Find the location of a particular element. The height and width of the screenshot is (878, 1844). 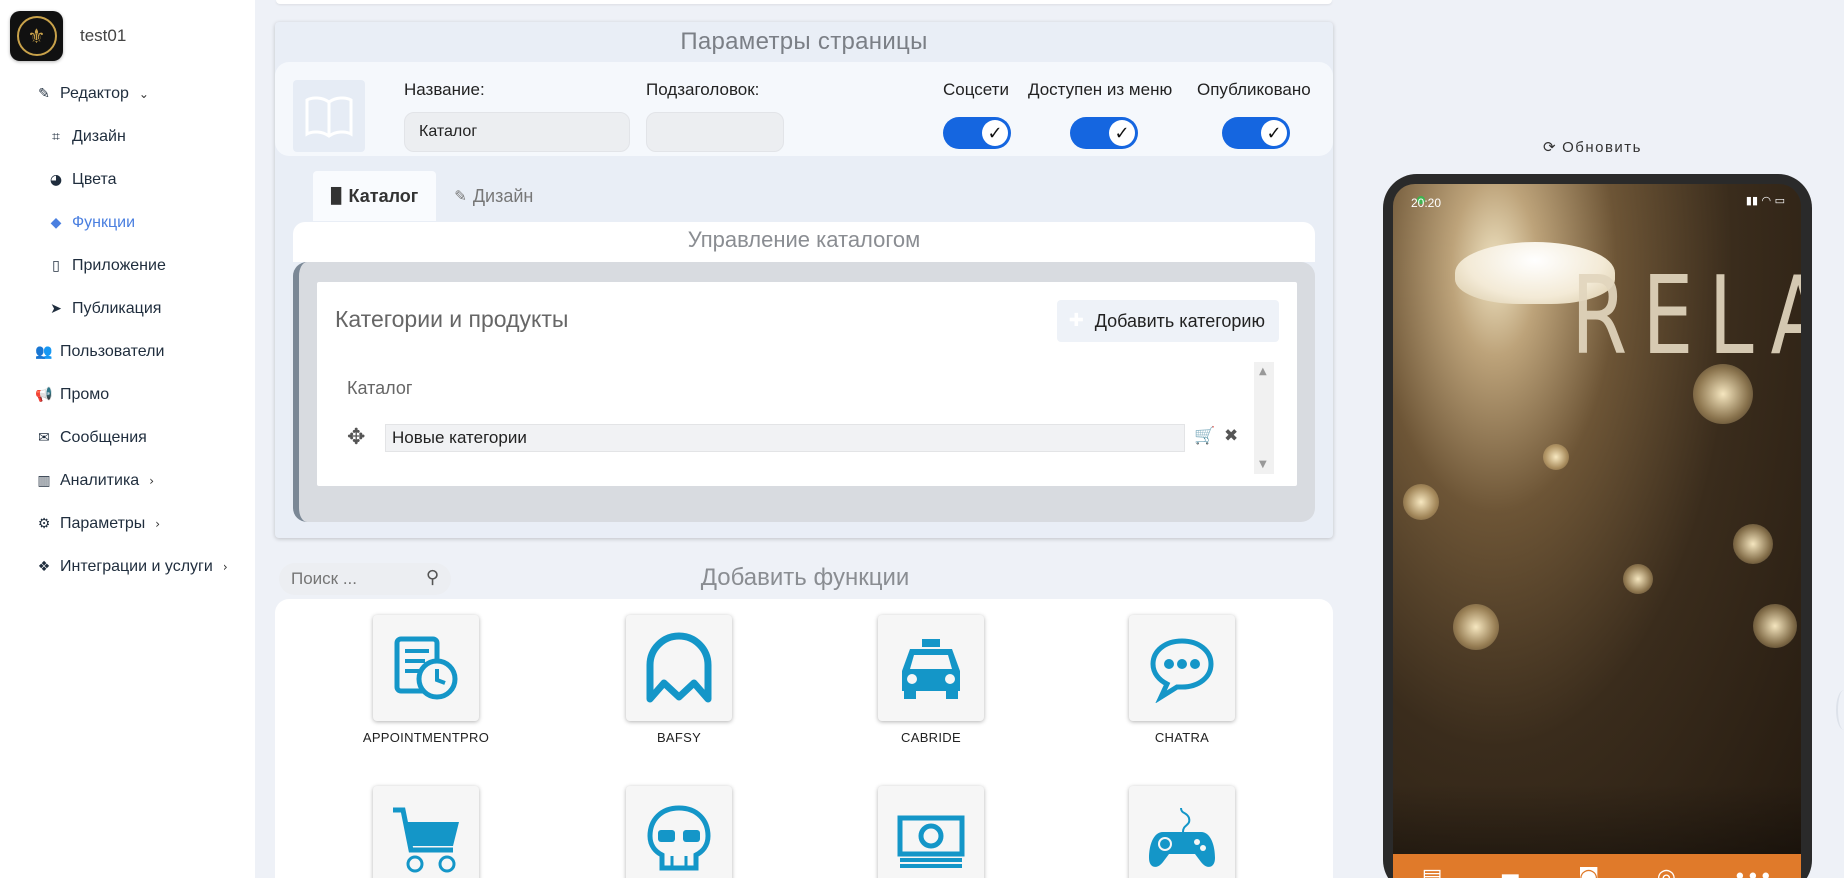

tab-design-label: Дизайн is located at coordinates (503, 195).